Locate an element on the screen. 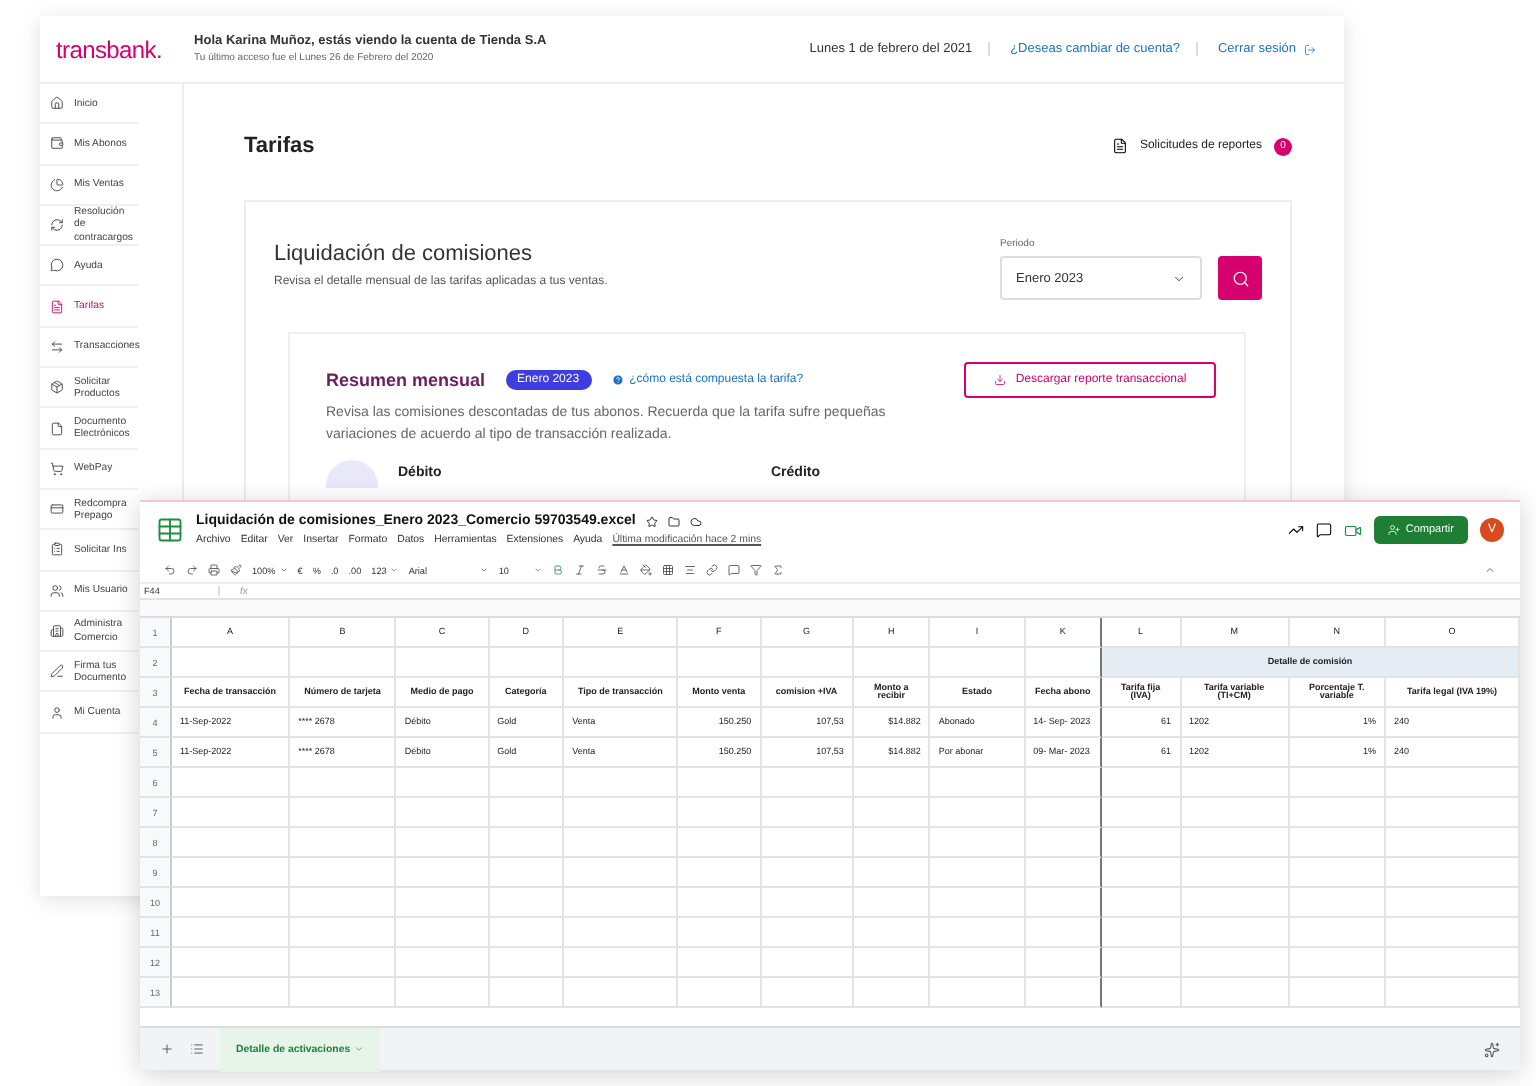  align-icon is located at coordinates (690, 570).